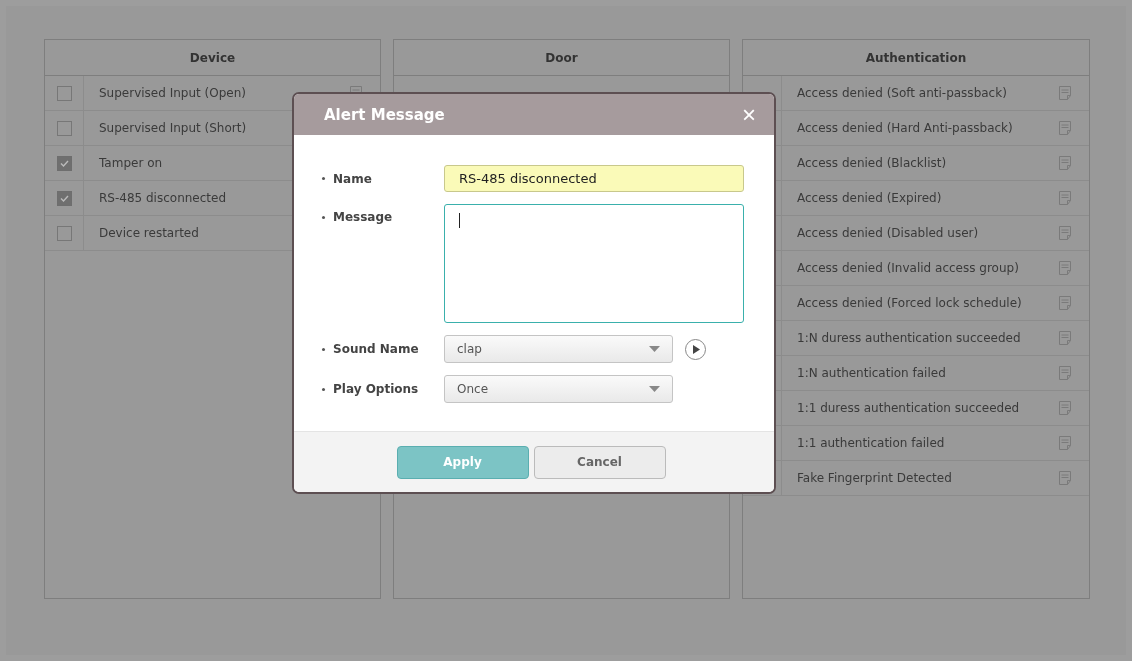 Image resolution: width=1132 pixels, height=661 pixels. What do you see at coordinates (871, 373) in the screenshot?
I see `event-label: 1:N authentication failed` at bounding box center [871, 373].